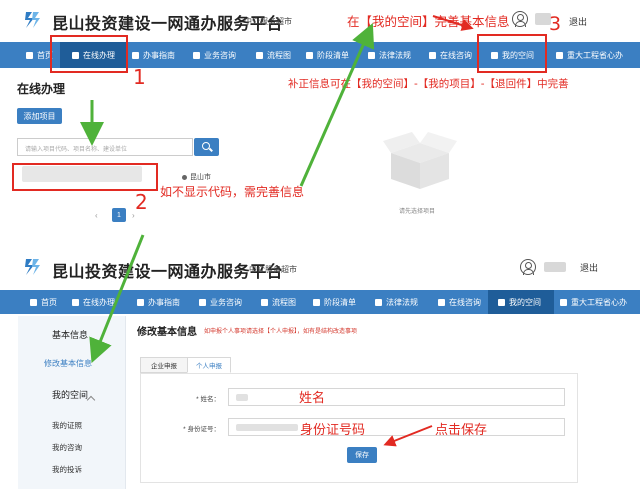 This screenshot has width=640, height=489. Describe the element at coordinates (512, 53) in the screenshot. I see `highlight-my-space` at that location.